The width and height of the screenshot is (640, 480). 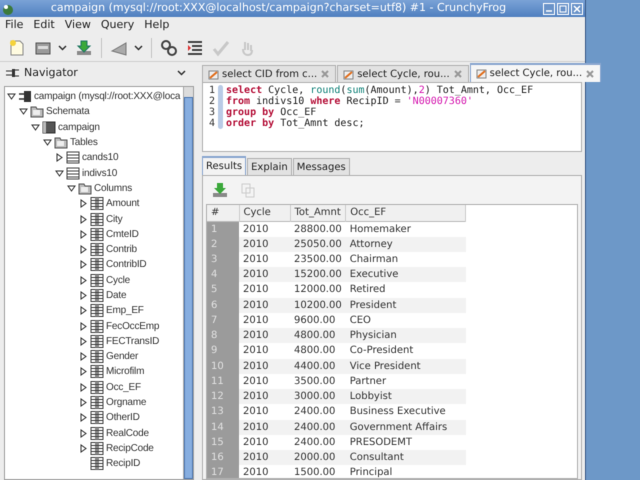 I want to click on table-cell: 3500.00, so click(x=318, y=381).